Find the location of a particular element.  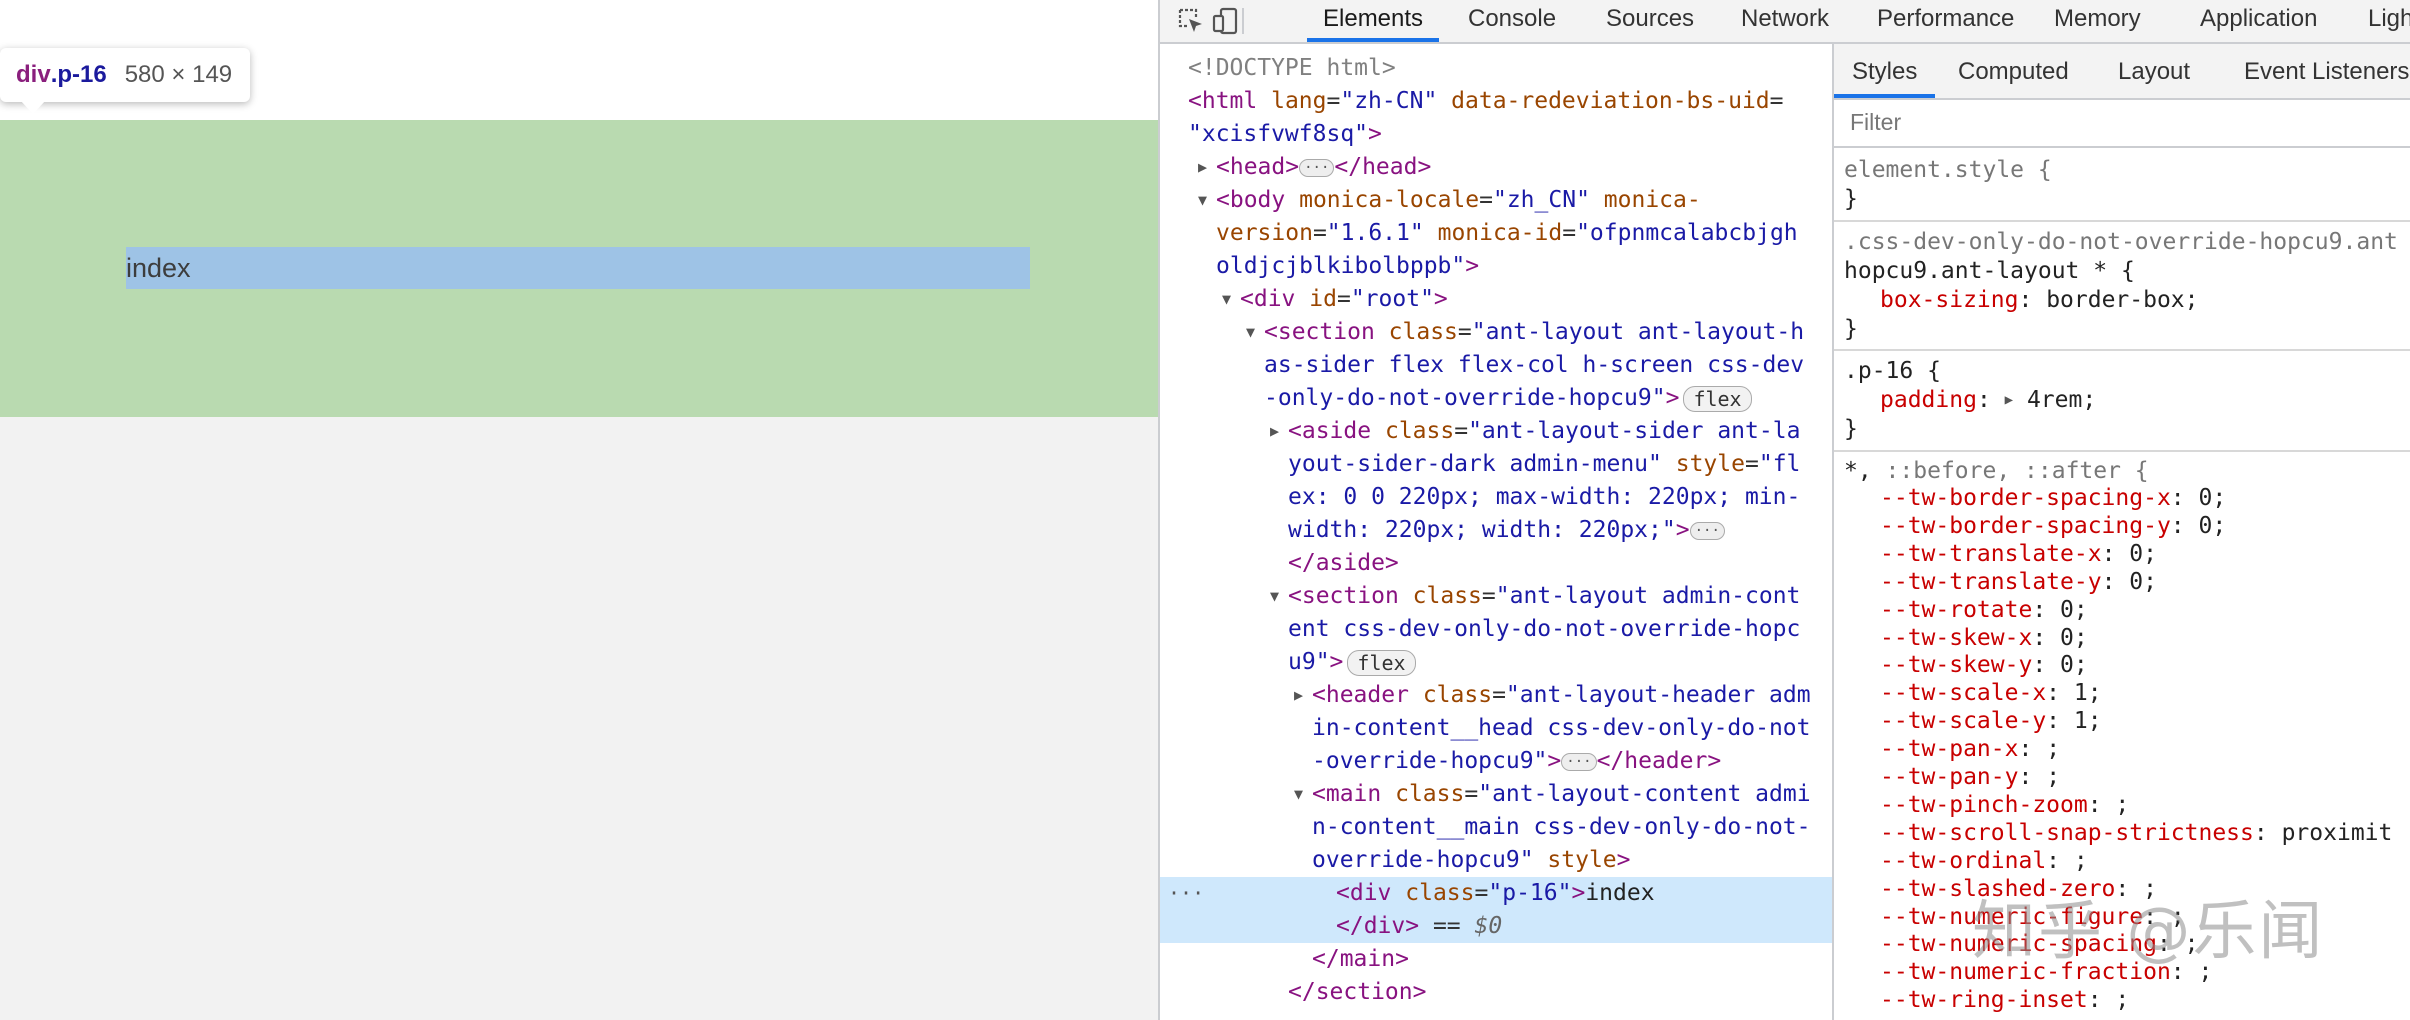

inspect-element-icon is located at coordinates (1191, 21).